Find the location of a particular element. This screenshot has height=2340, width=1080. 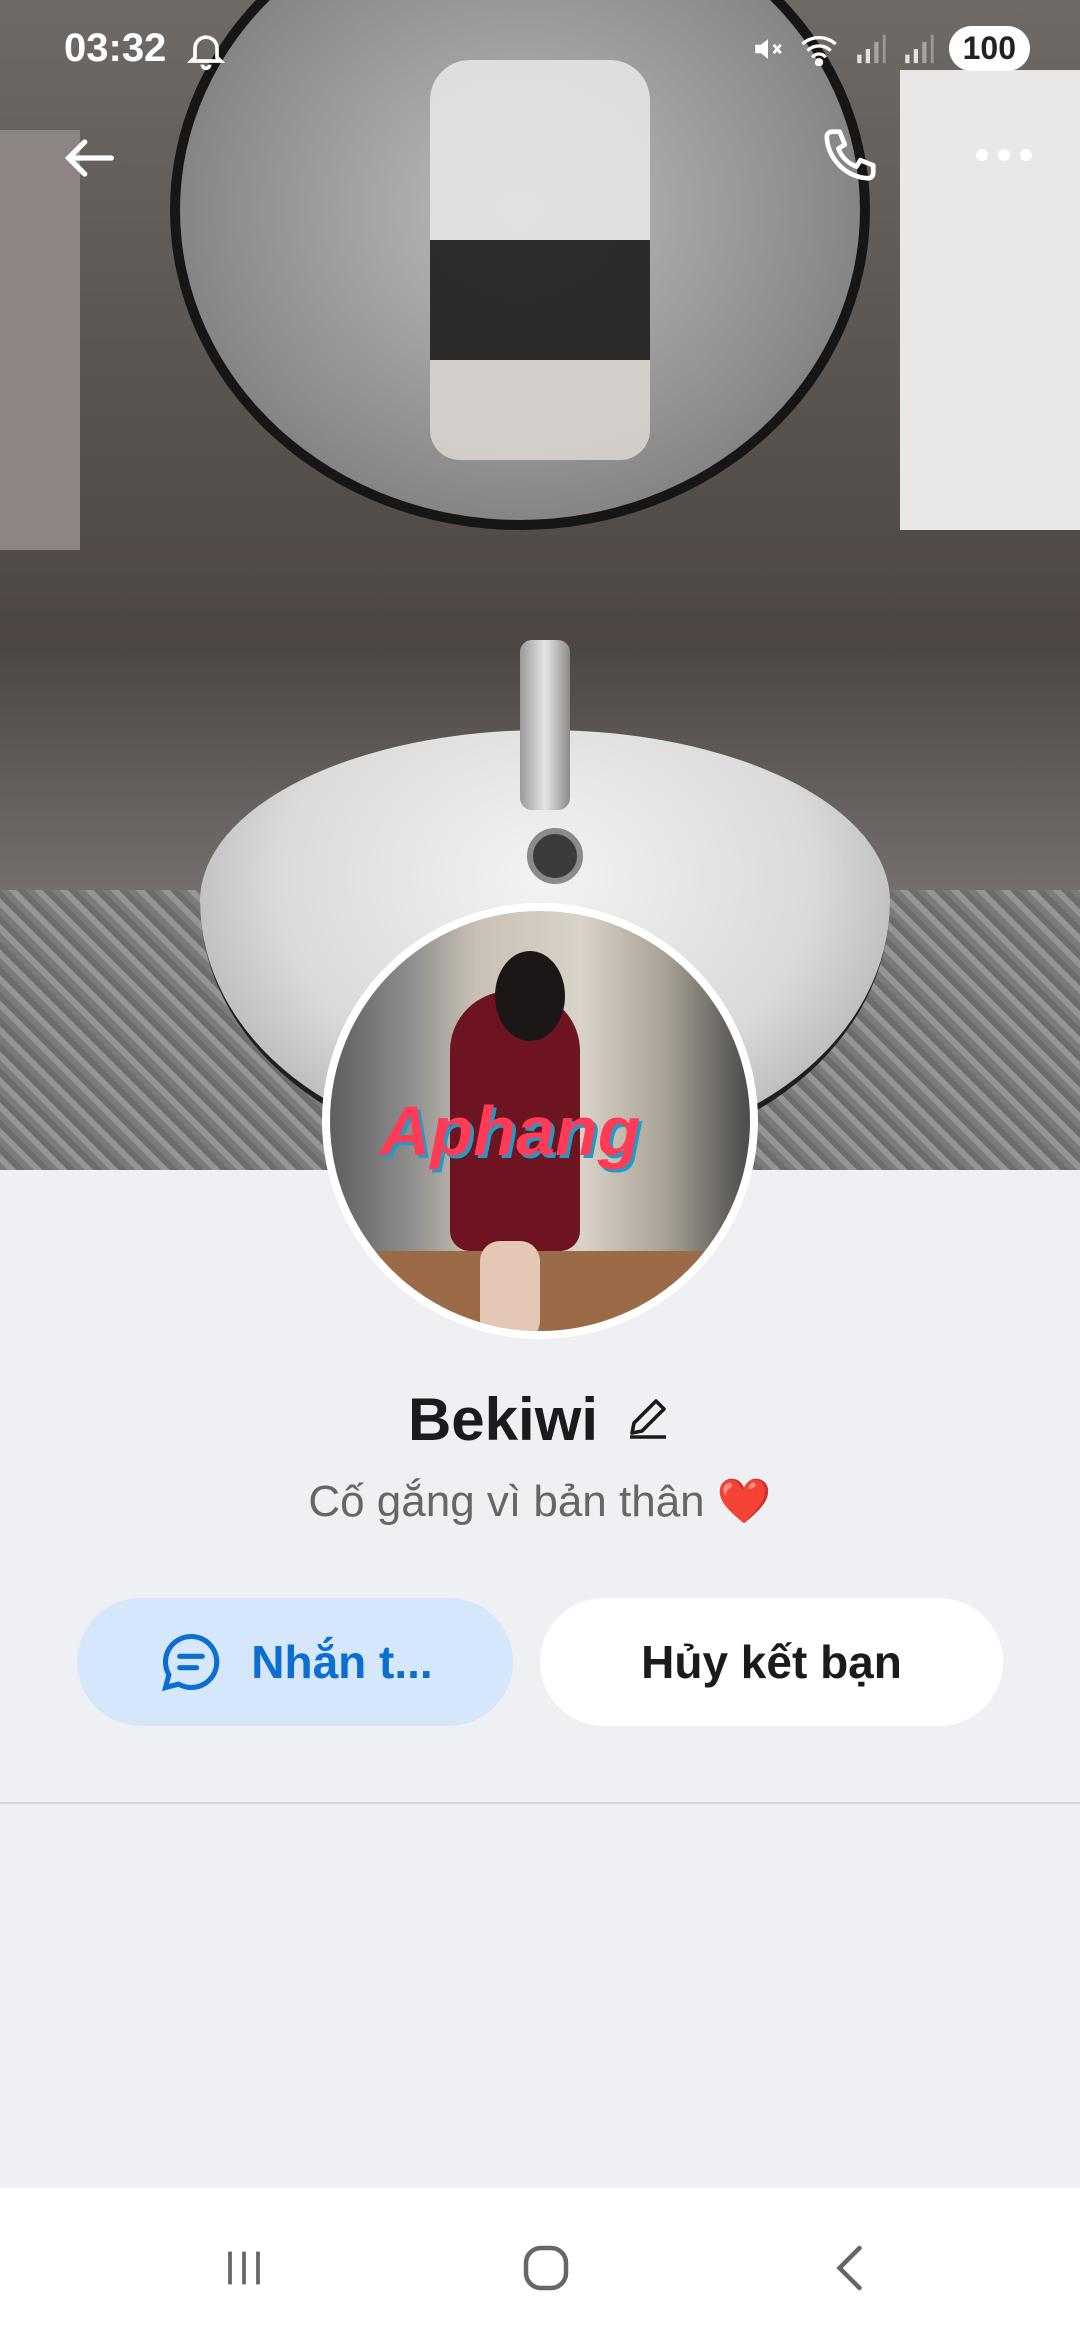

home-icon is located at coordinates (546, 2268).